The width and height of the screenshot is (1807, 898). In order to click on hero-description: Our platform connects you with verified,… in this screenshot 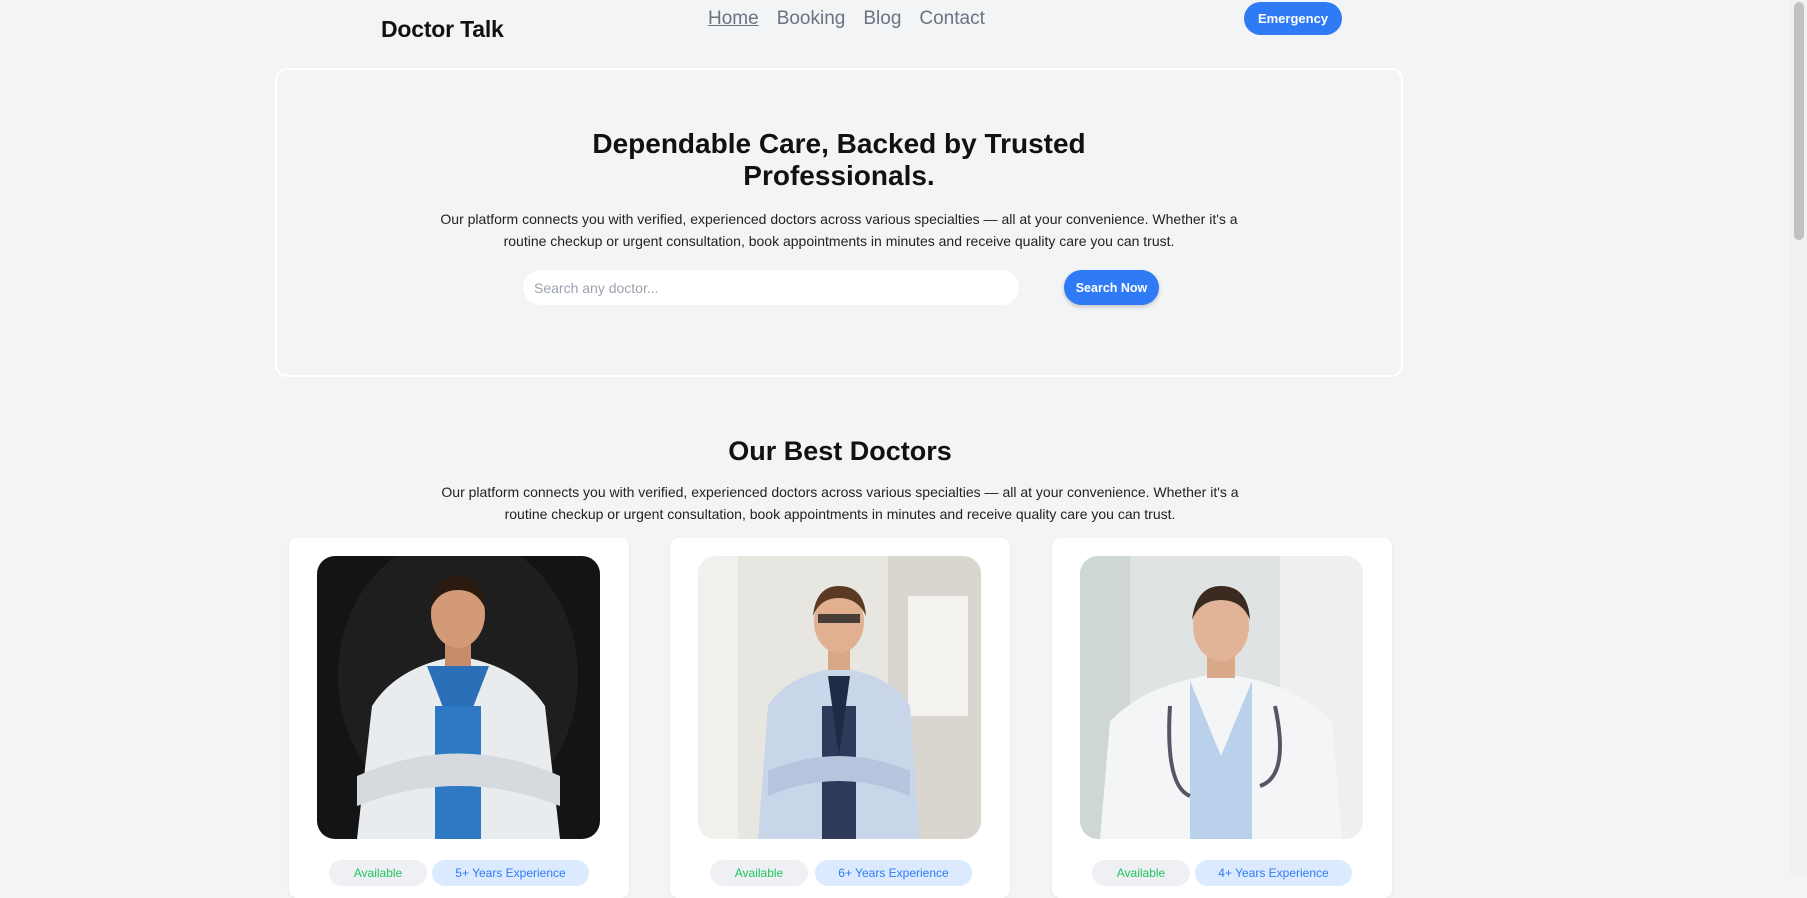, I will do `click(839, 230)`.